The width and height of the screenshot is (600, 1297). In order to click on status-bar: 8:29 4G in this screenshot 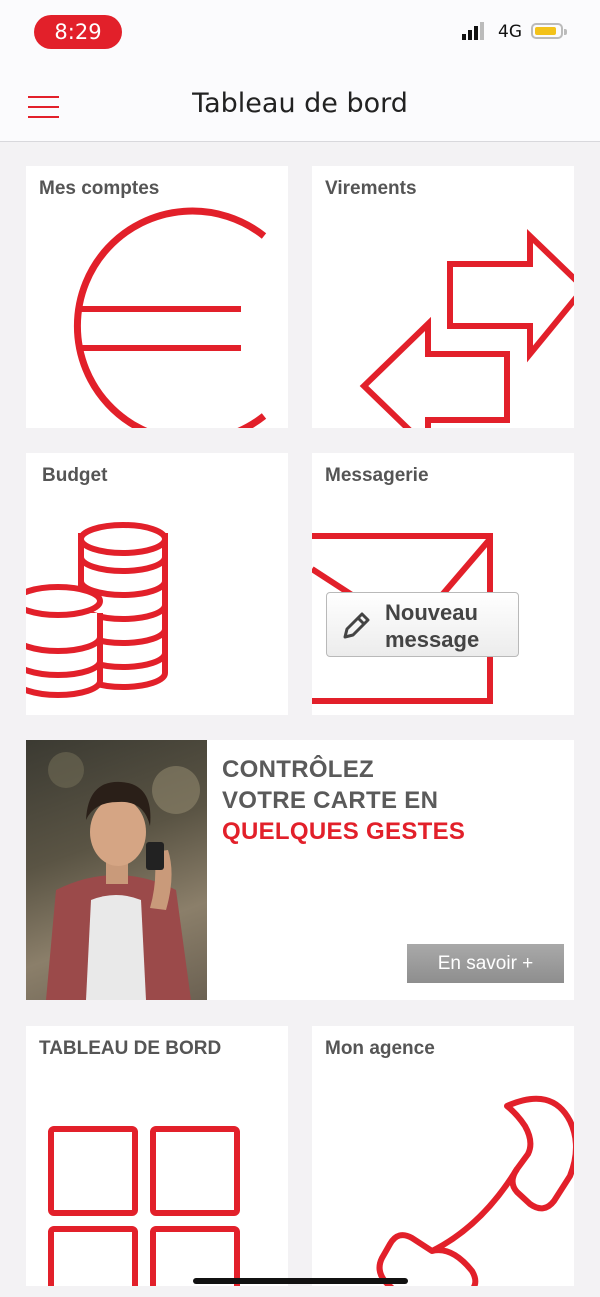, I will do `click(300, 33)`.